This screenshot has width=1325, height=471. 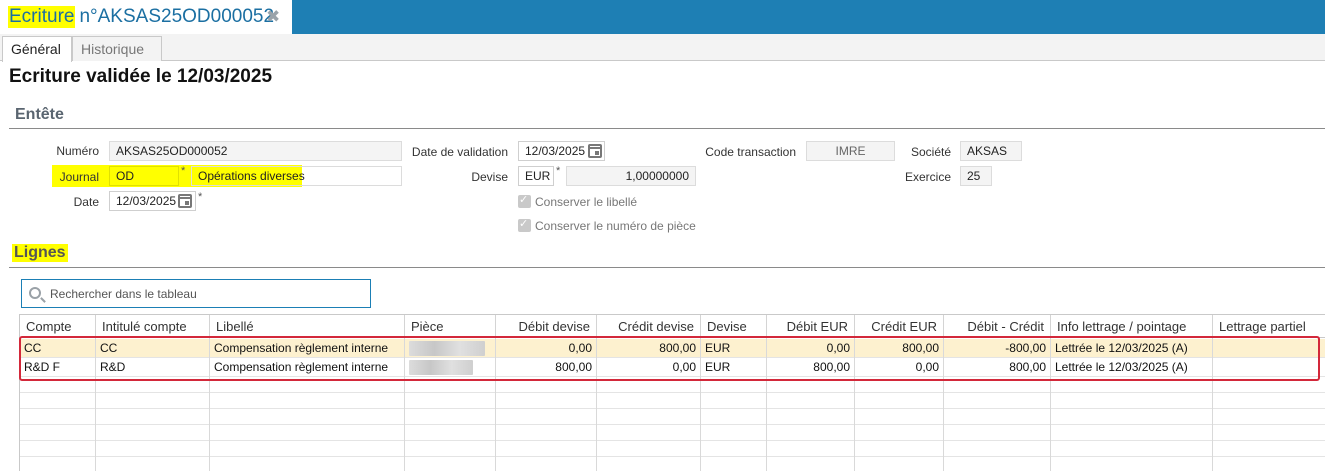 What do you see at coordinates (811, 348) in the screenshot?
I see `cell-debit-eur: 0,00` at bounding box center [811, 348].